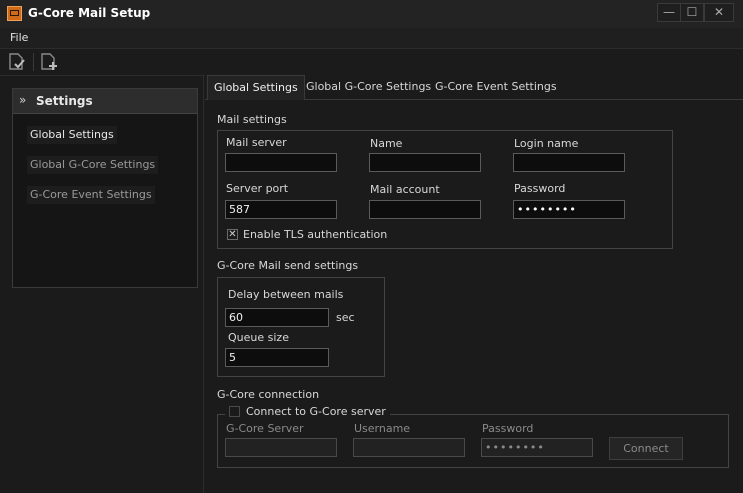 The width and height of the screenshot is (743, 493). I want to click on close-button: ✕, so click(719, 12).